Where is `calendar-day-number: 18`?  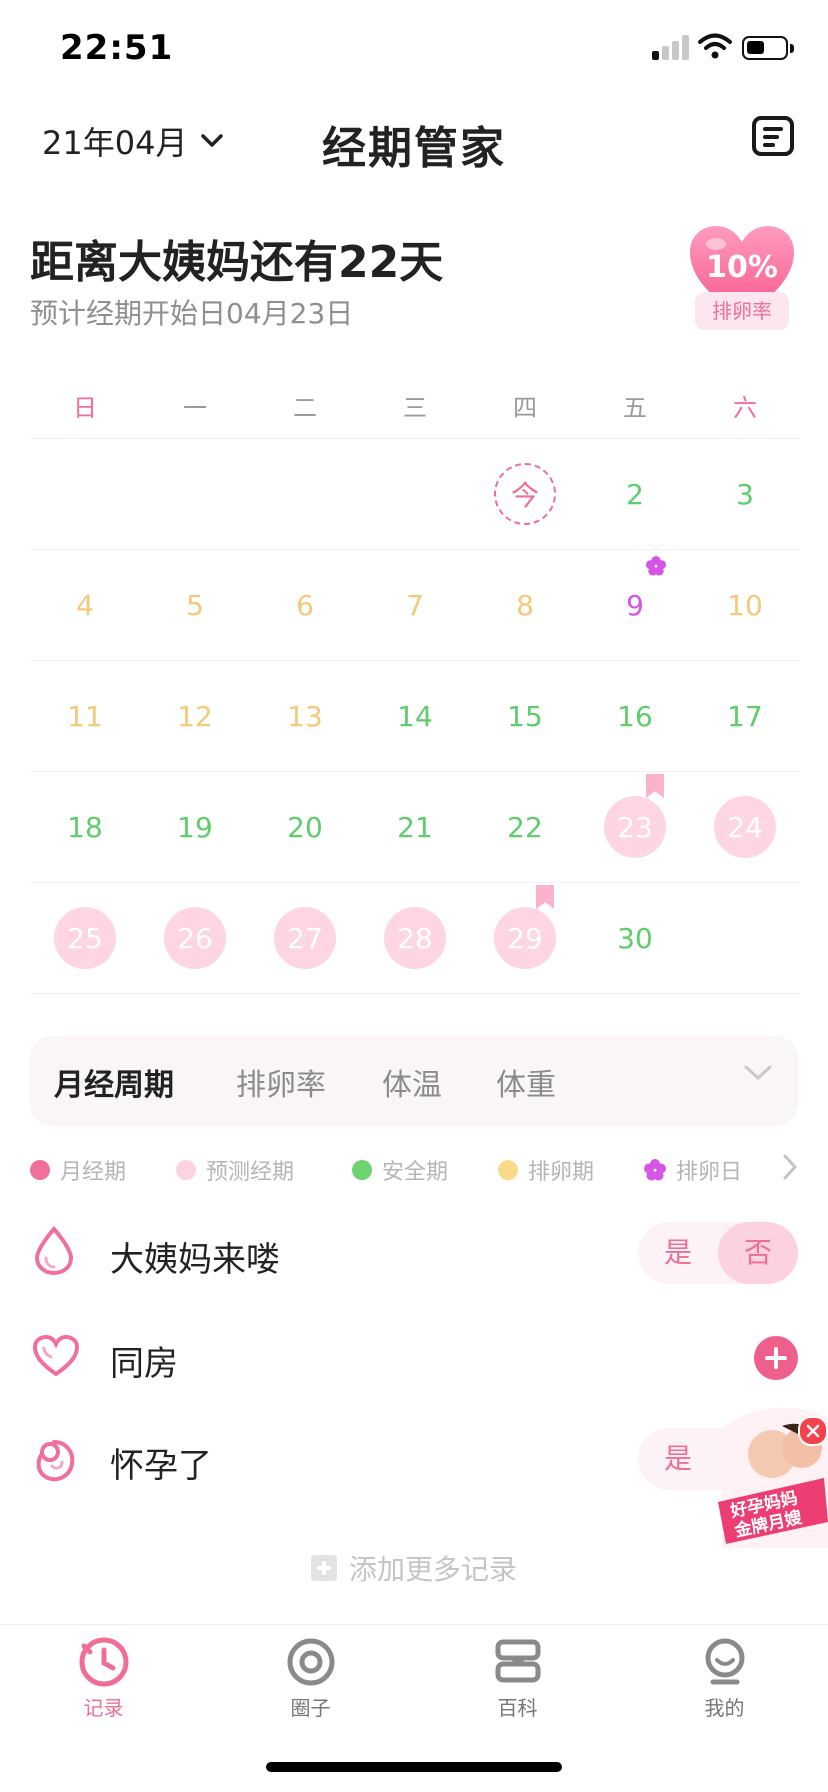
calendar-day-number: 18 is located at coordinates (85, 827).